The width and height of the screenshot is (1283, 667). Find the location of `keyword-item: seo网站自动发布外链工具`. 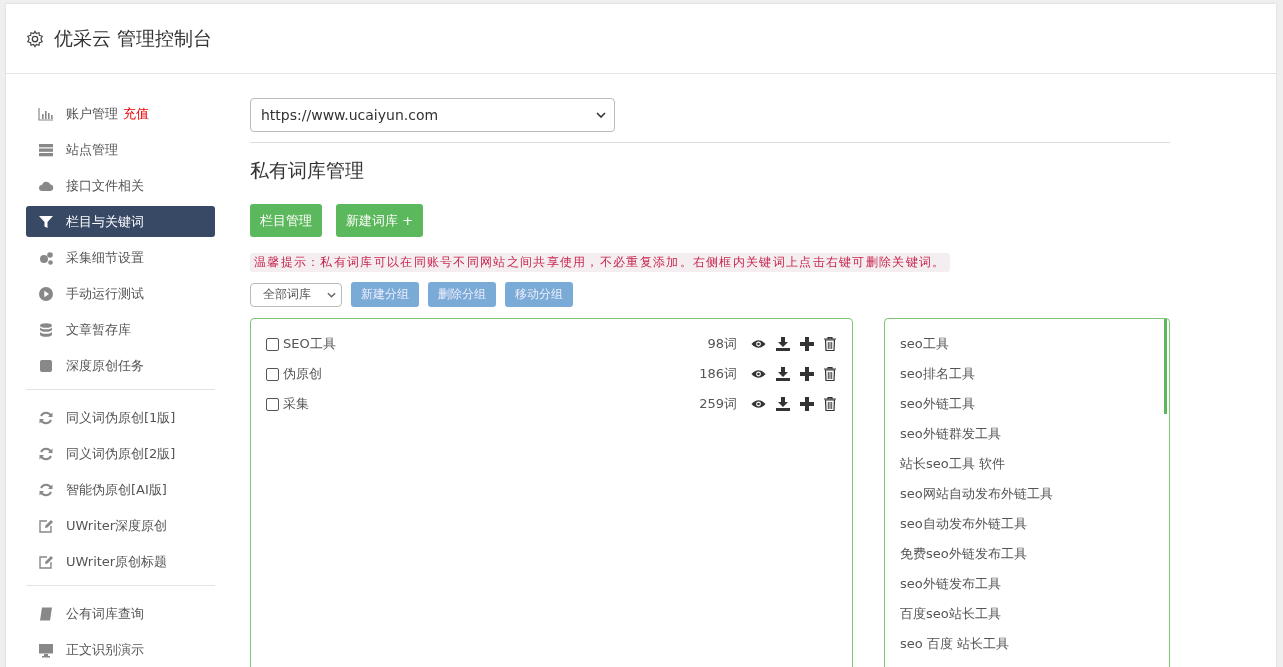

keyword-item: seo网站自动发布外链工具 is located at coordinates (1034, 494).